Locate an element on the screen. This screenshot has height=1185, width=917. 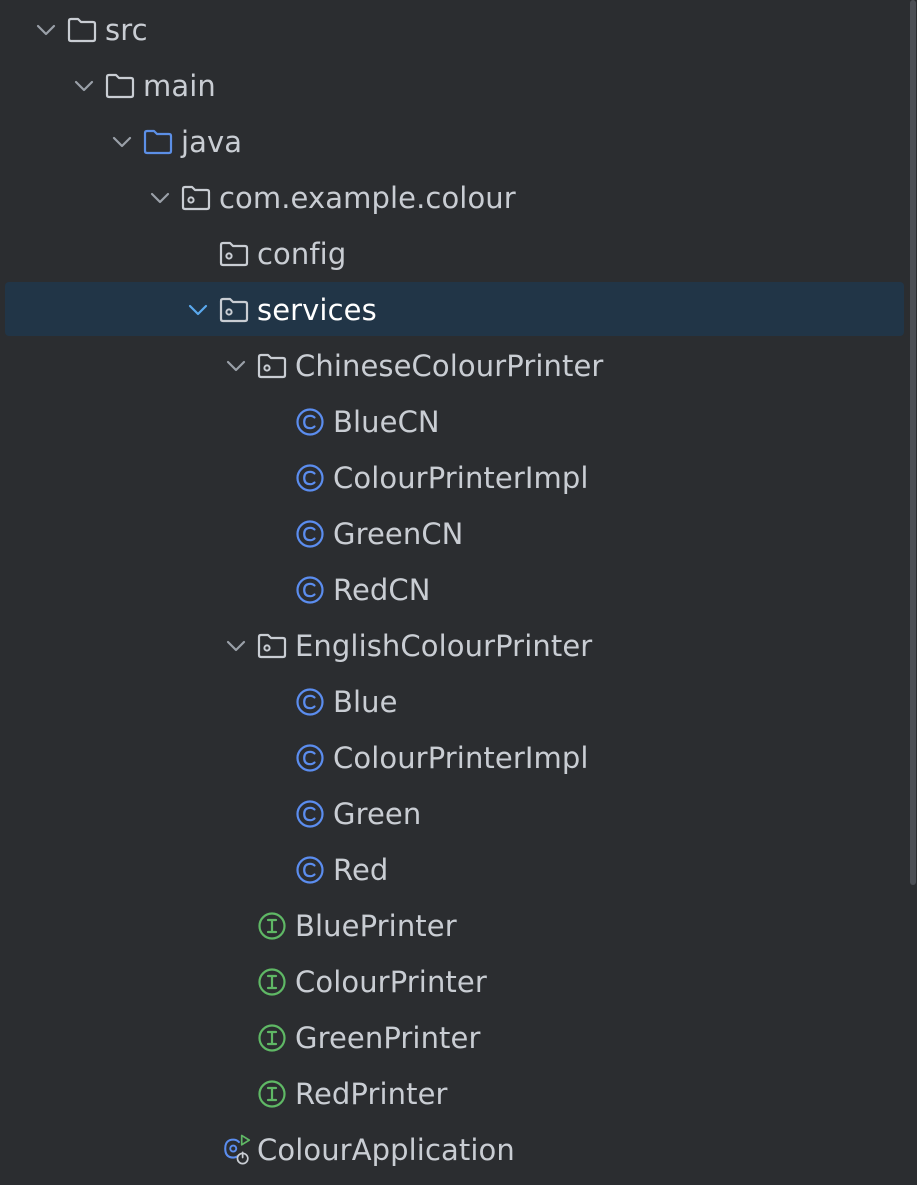
tree-node: EnglishColourPrinter is located at coordinates (455, 646).